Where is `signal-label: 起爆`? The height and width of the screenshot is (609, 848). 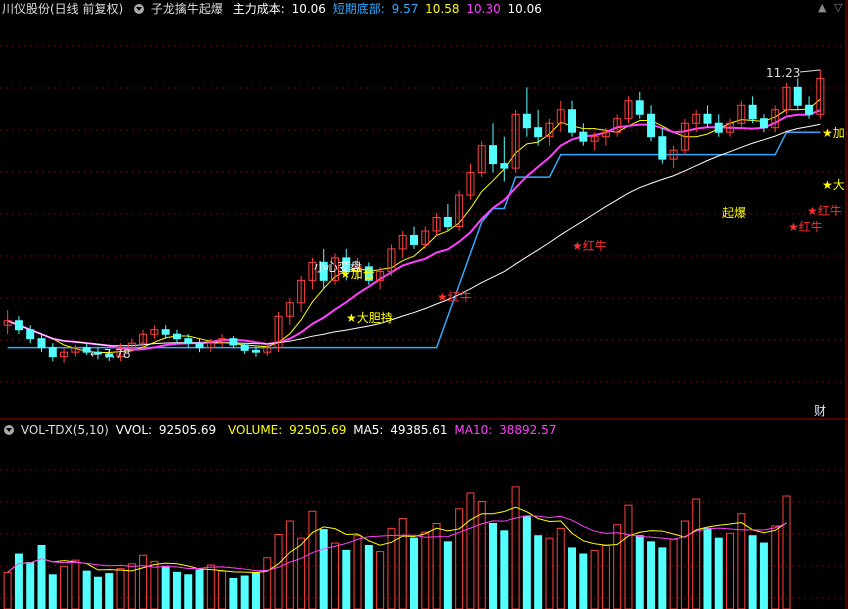
signal-label: 起爆 is located at coordinates (734, 213).